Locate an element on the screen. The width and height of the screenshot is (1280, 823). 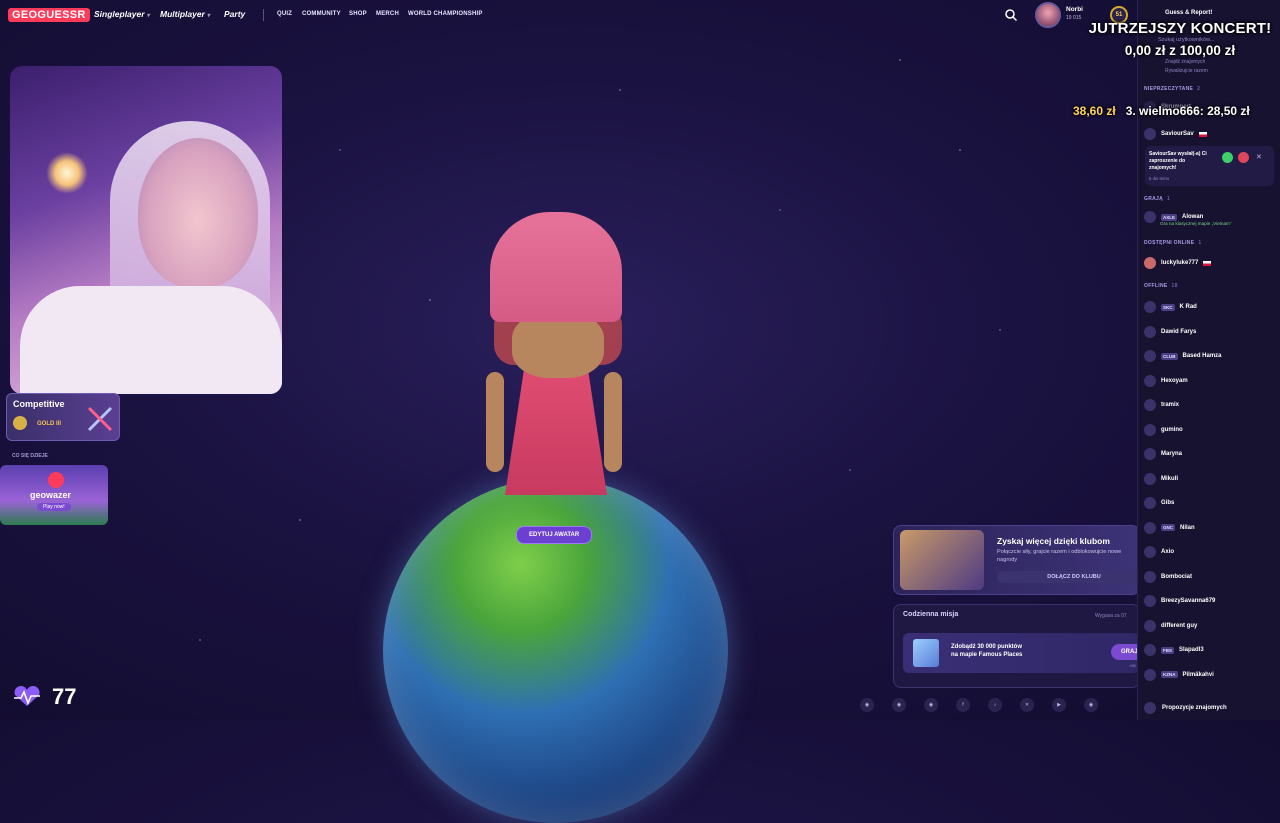
section-online: DOSTĘPNI ONLINE 1 is located at coordinates (1173, 243).